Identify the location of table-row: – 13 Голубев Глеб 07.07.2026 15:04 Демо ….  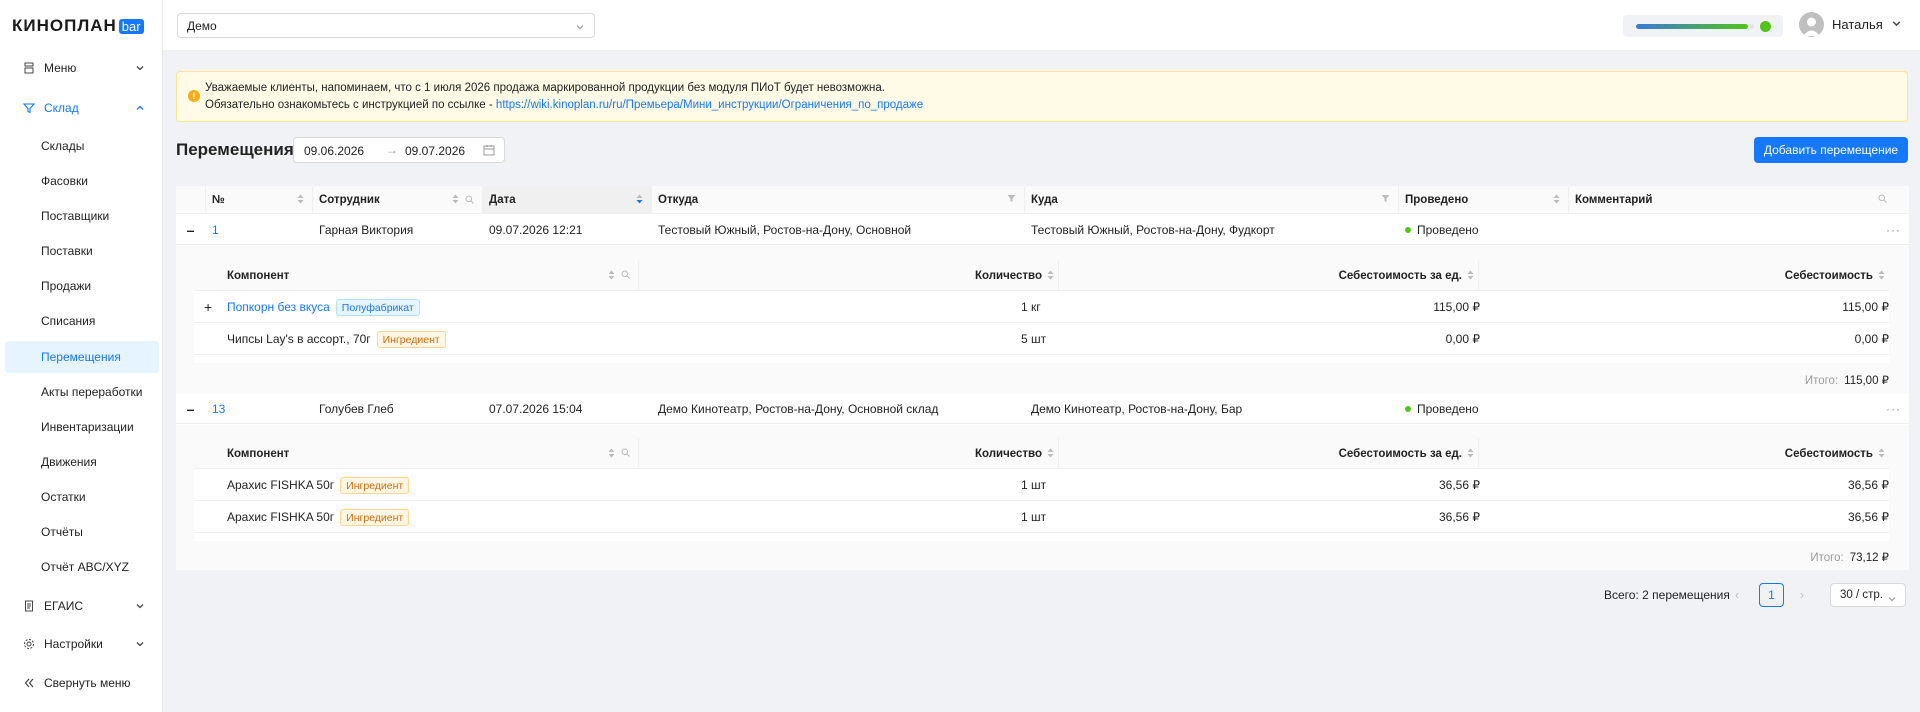
(1042, 409).